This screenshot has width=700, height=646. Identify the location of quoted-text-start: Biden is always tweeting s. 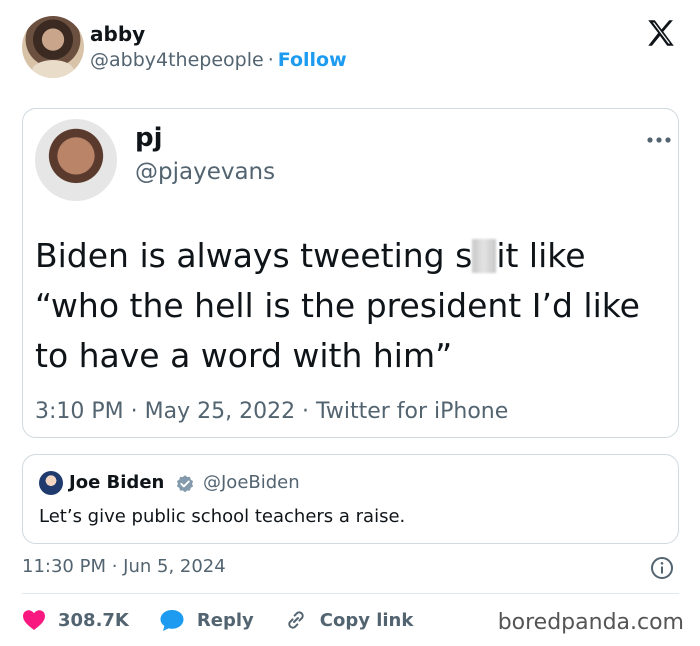
(254, 255).